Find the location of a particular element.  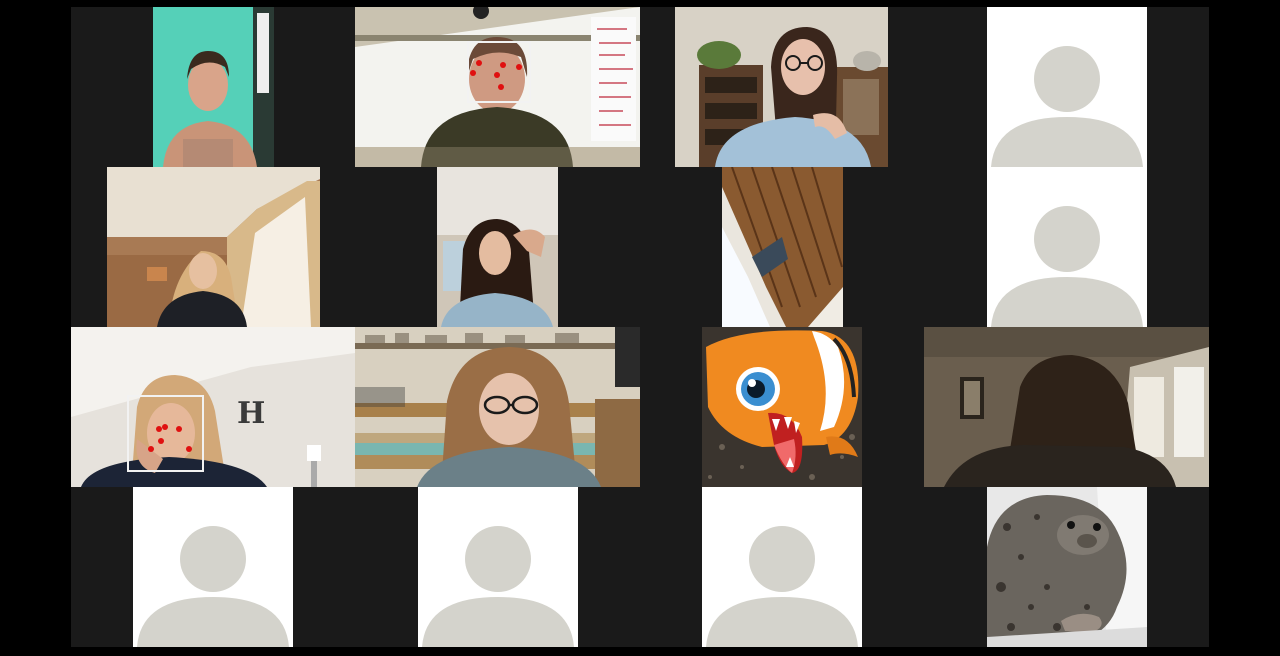

participant-tile-9: H is located at coordinates (213, 407).